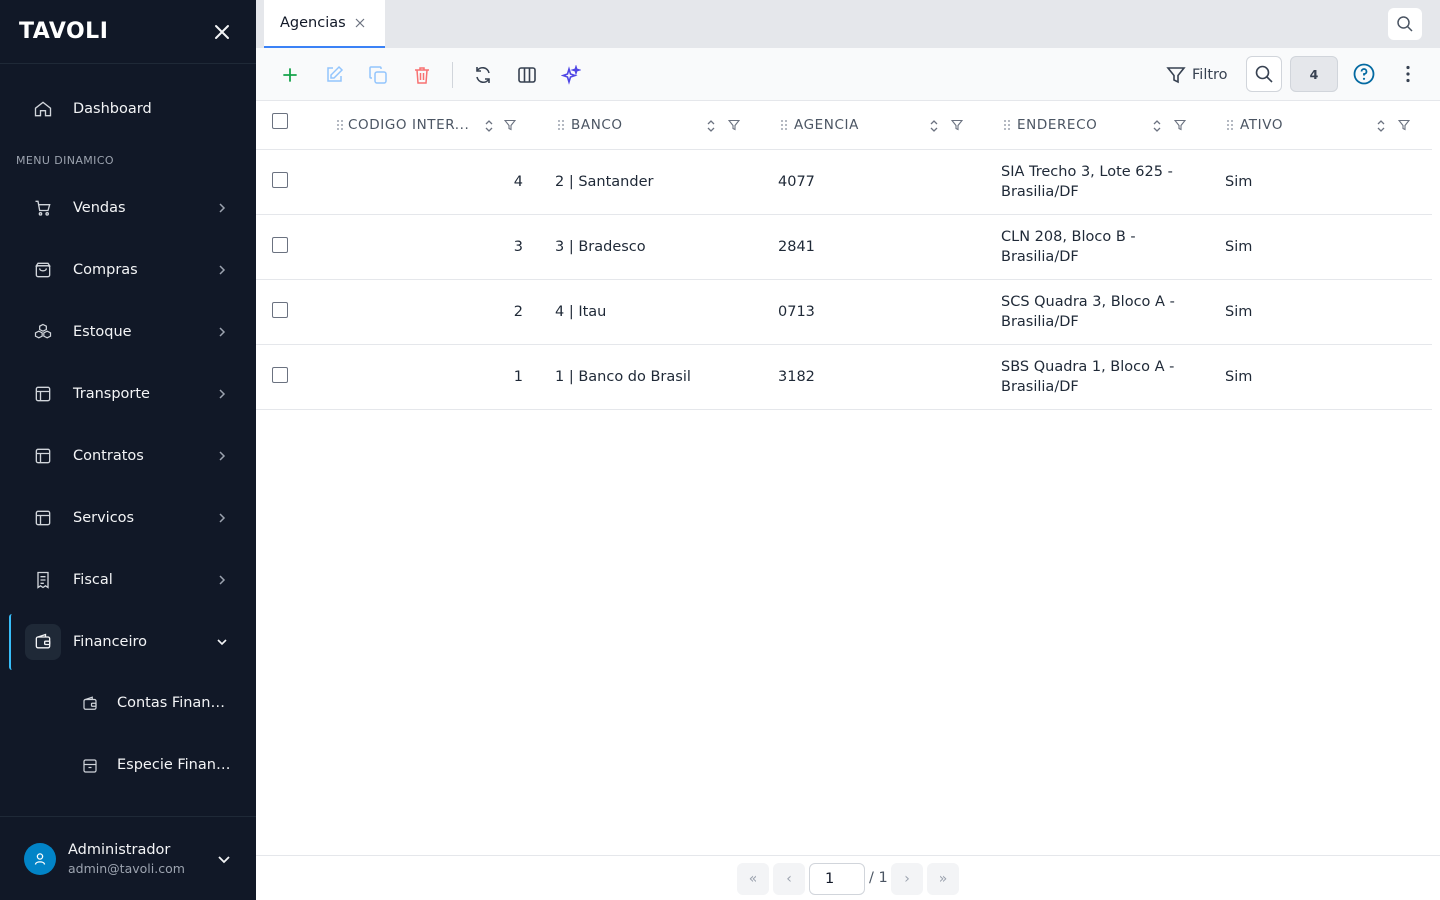  What do you see at coordinates (848, 74) in the screenshot?
I see `toolbar: Filtro 4` at bounding box center [848, 74].